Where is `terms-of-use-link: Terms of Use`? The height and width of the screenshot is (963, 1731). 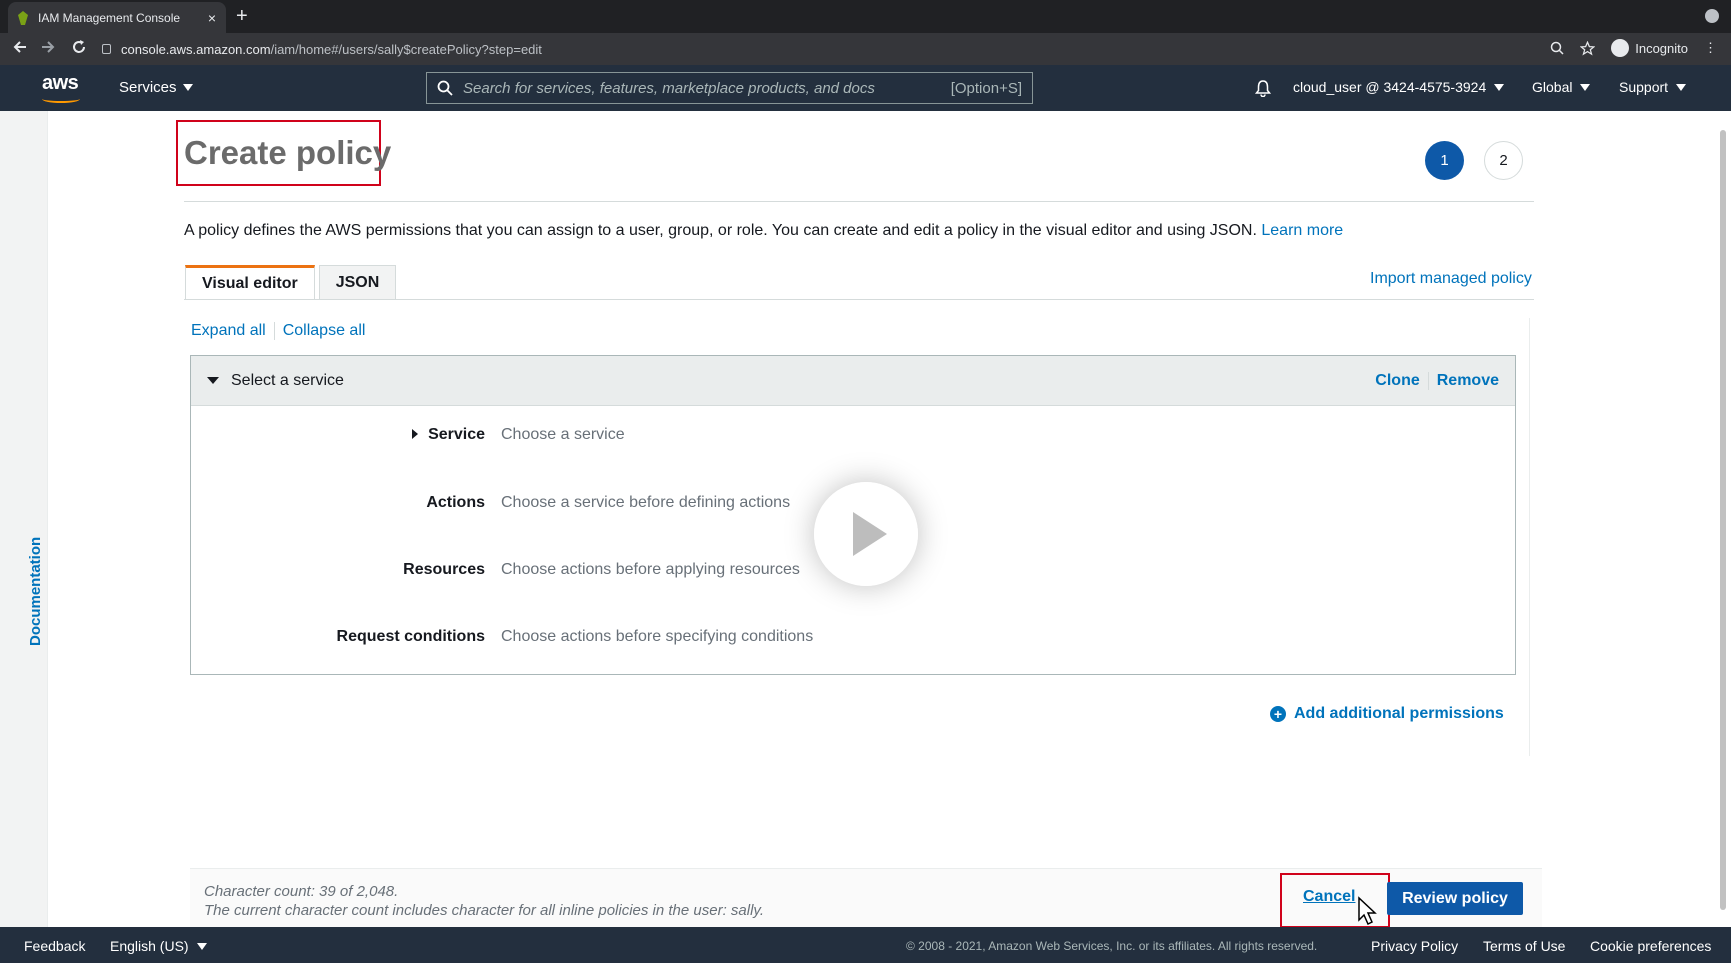 terms-of-use-link: Terms of Use is located at coordinates (1524, 946).